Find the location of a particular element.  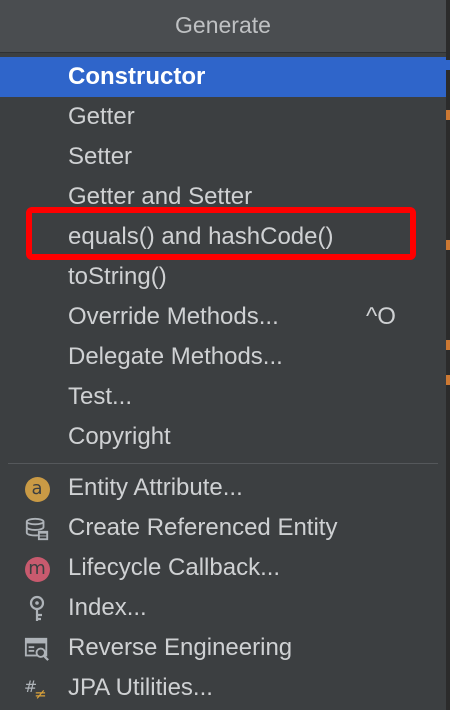

menu-item-getter-and-setter: Getter and Setter is located at coordinates (223, 197).